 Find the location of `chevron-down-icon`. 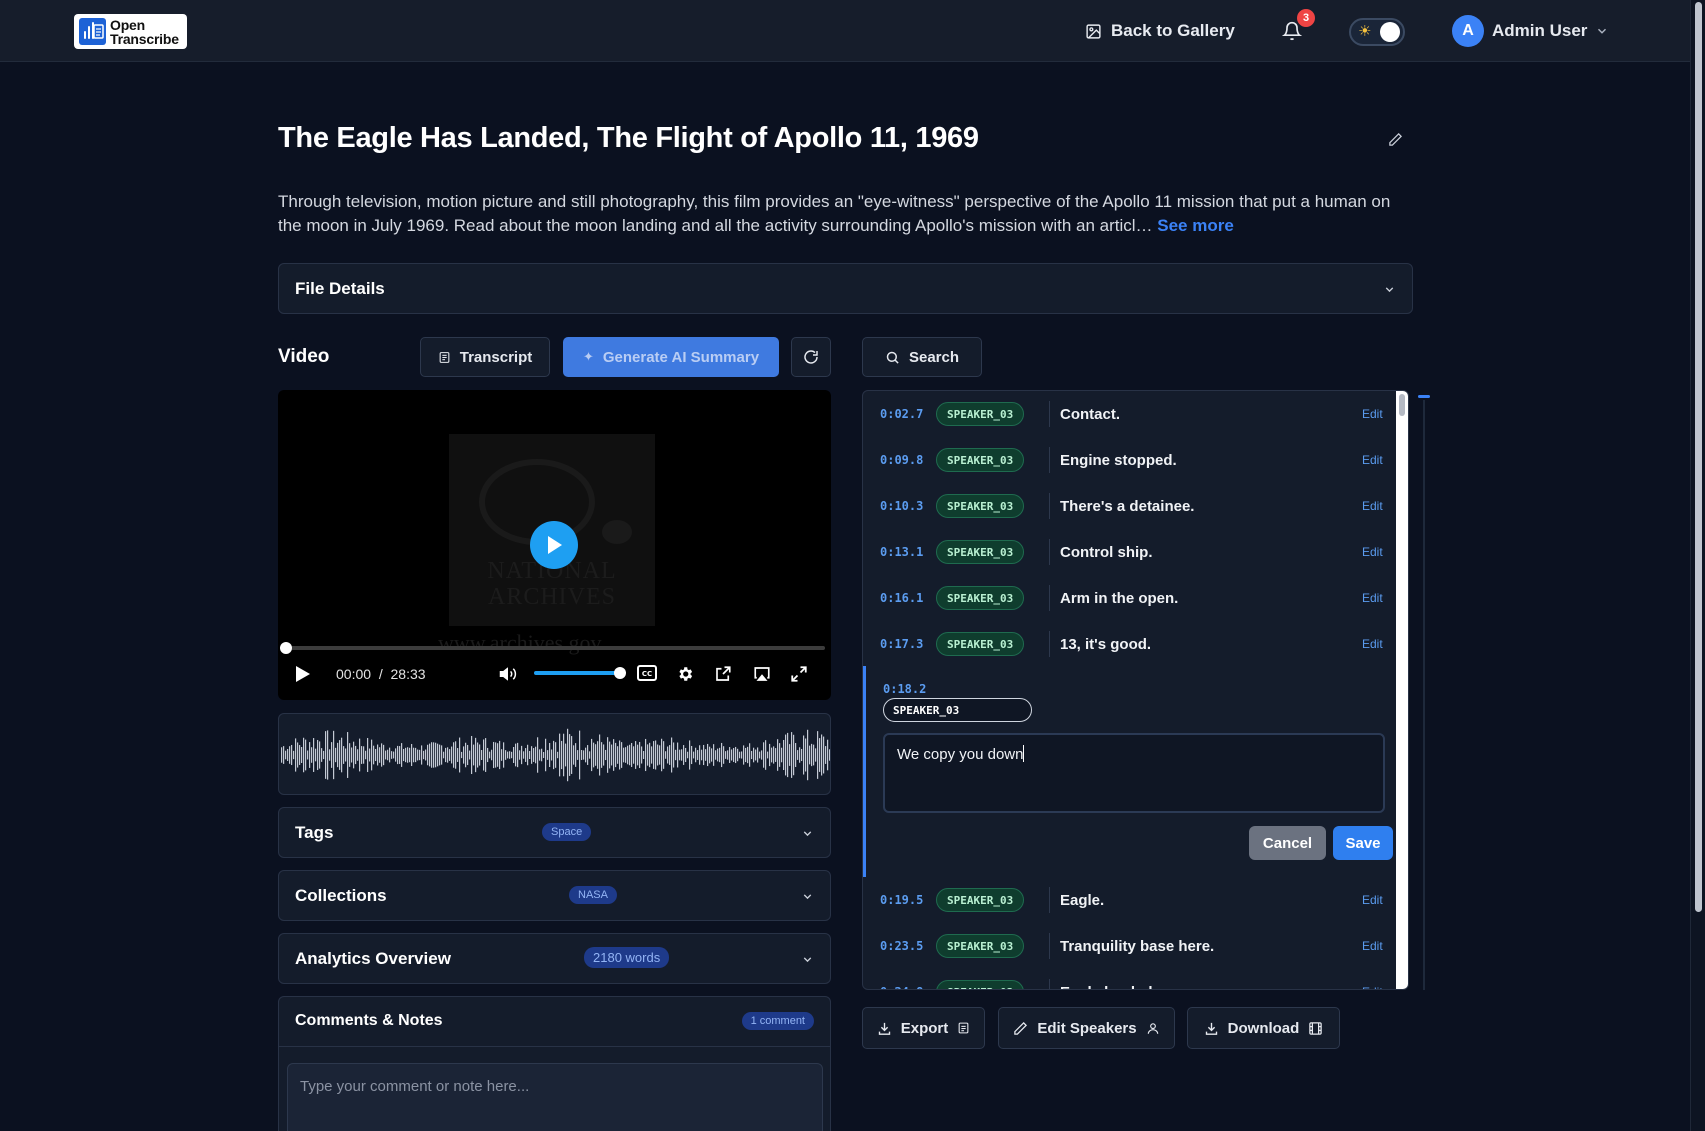

chevron-down-icon is located at coordinates (1602, 31).